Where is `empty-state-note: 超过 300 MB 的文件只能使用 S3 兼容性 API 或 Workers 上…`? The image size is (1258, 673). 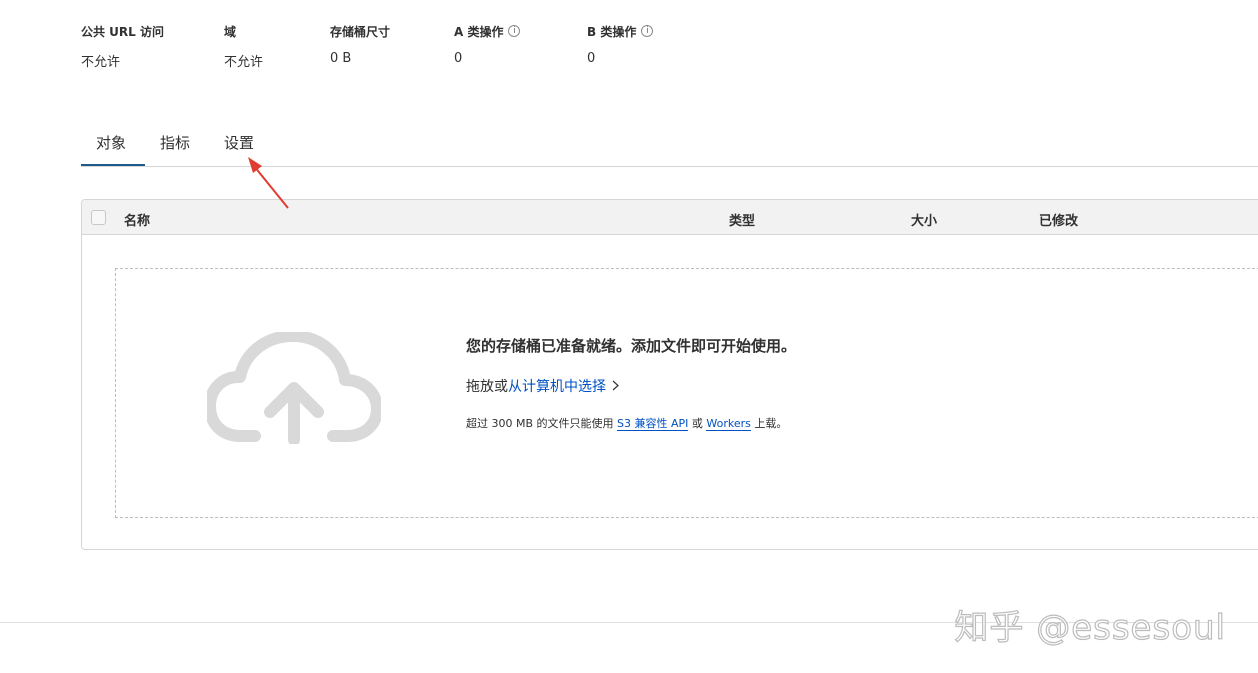 empty-state-note: 超过 300 MB 的文件只能使用 S3 兼容性 API 或 Workers 上… is located at coordinates (626, 423).